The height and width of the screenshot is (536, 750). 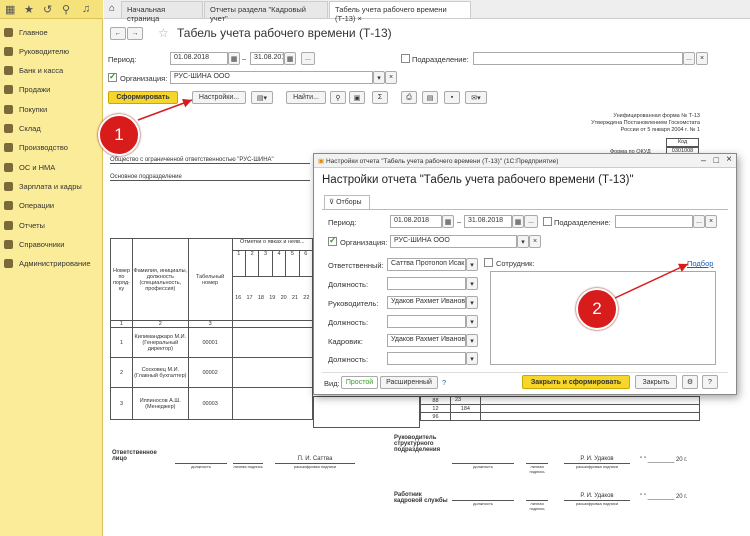 What do you see at coordinates (597, 309) in the screenshot?
I see `annotation-marker-2: 2` at bounding box center [597, 309].